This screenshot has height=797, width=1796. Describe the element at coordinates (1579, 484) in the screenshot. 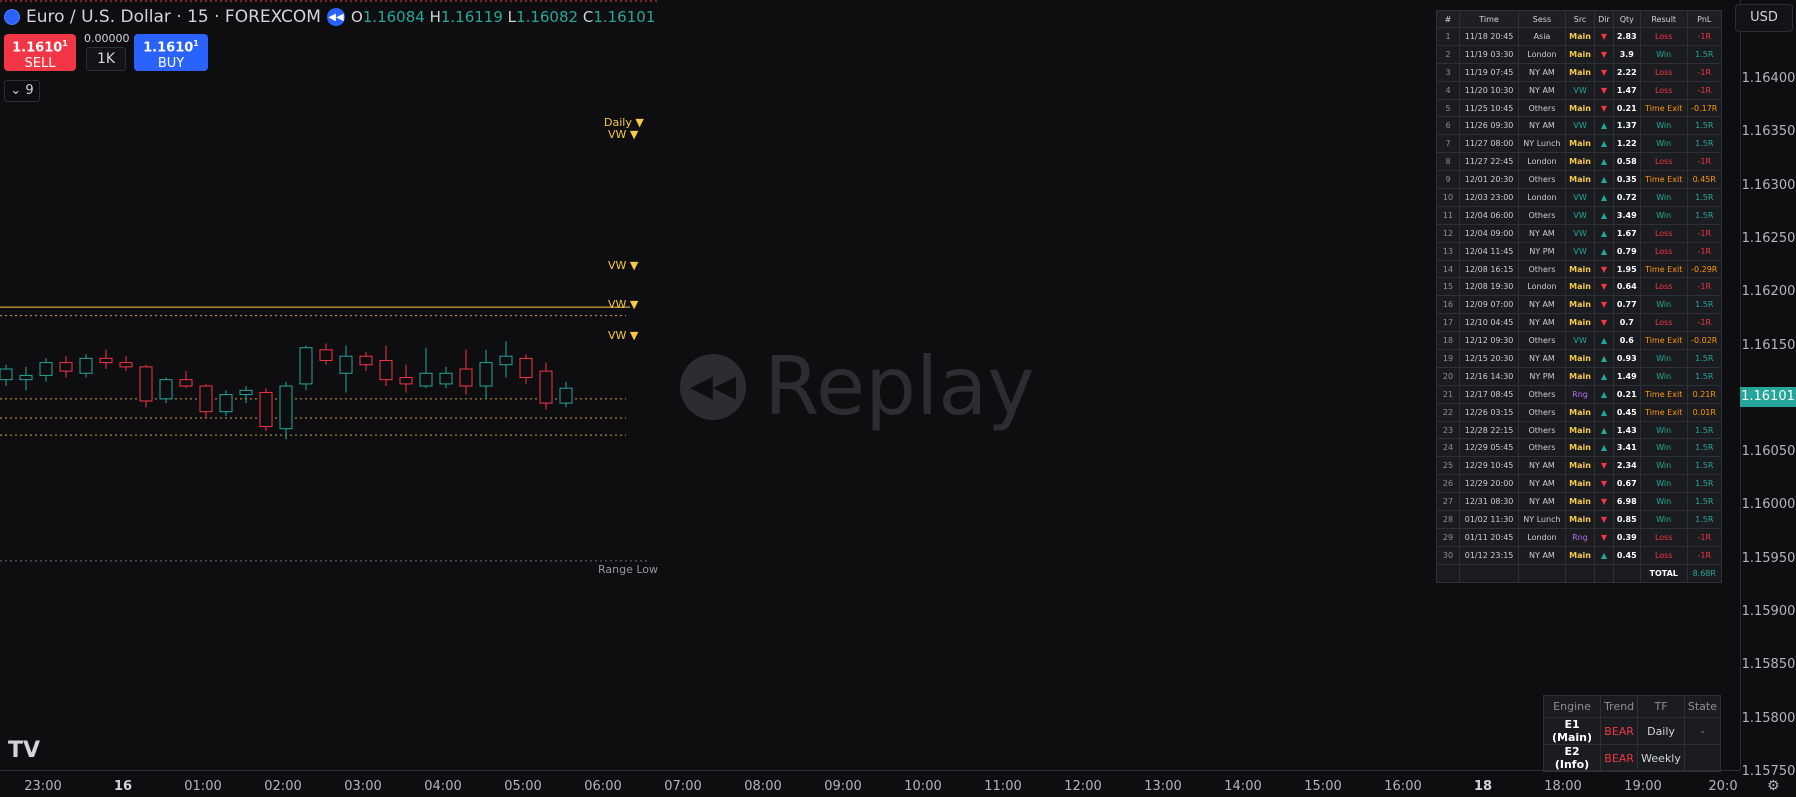

I see `table-row: 26 12/29 20:00 NY AM Main ▼ 0.67 Win 1.5R` at that location.